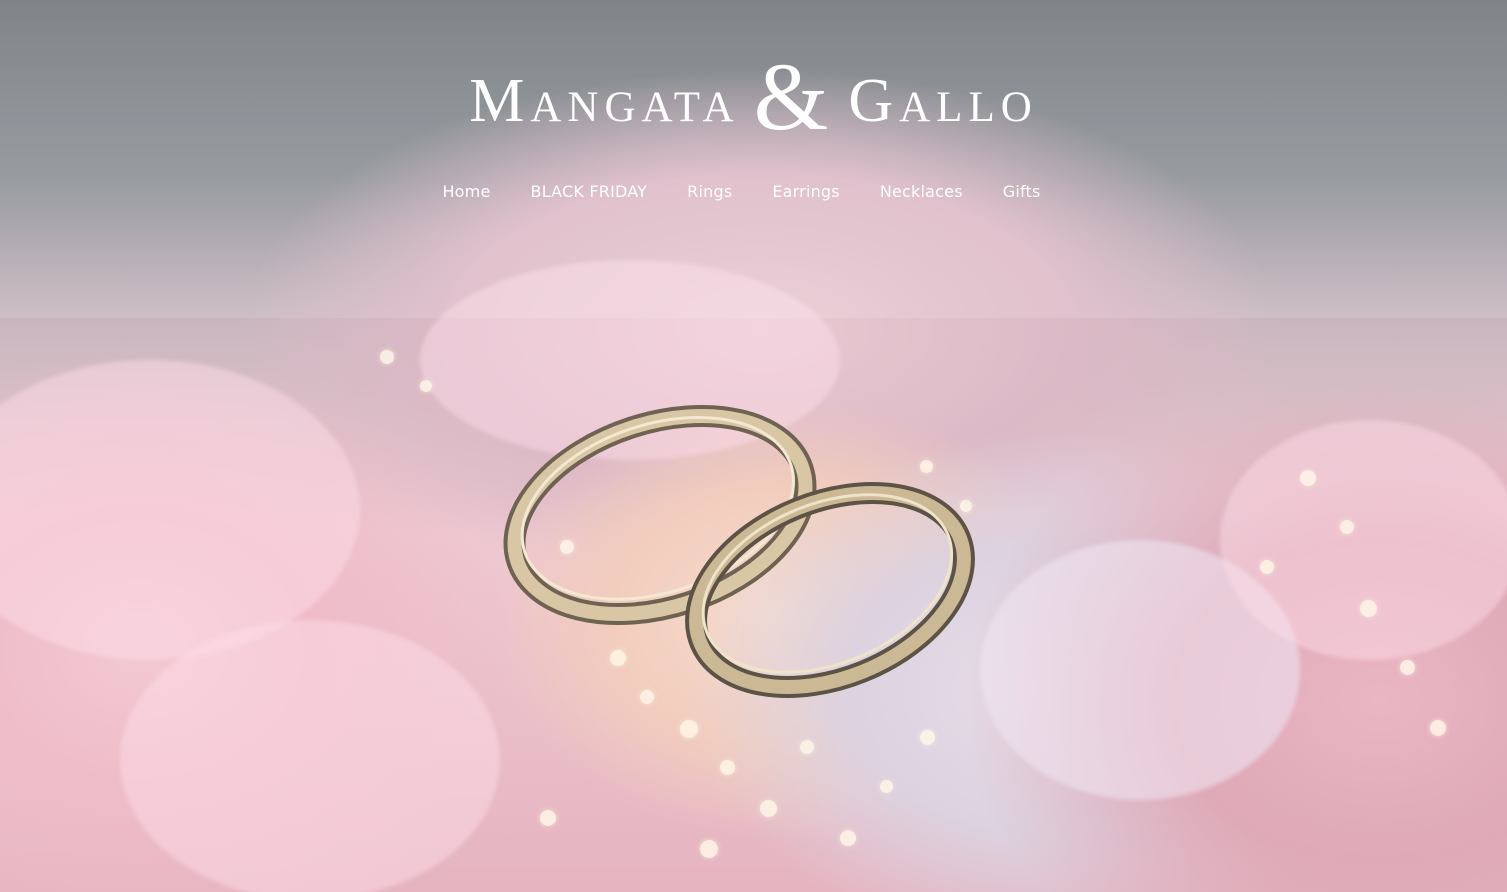 Image resolution: width=1507 pixels, height=892 pixels. I want to click on nav-item-home: Home, so click(466, 191).